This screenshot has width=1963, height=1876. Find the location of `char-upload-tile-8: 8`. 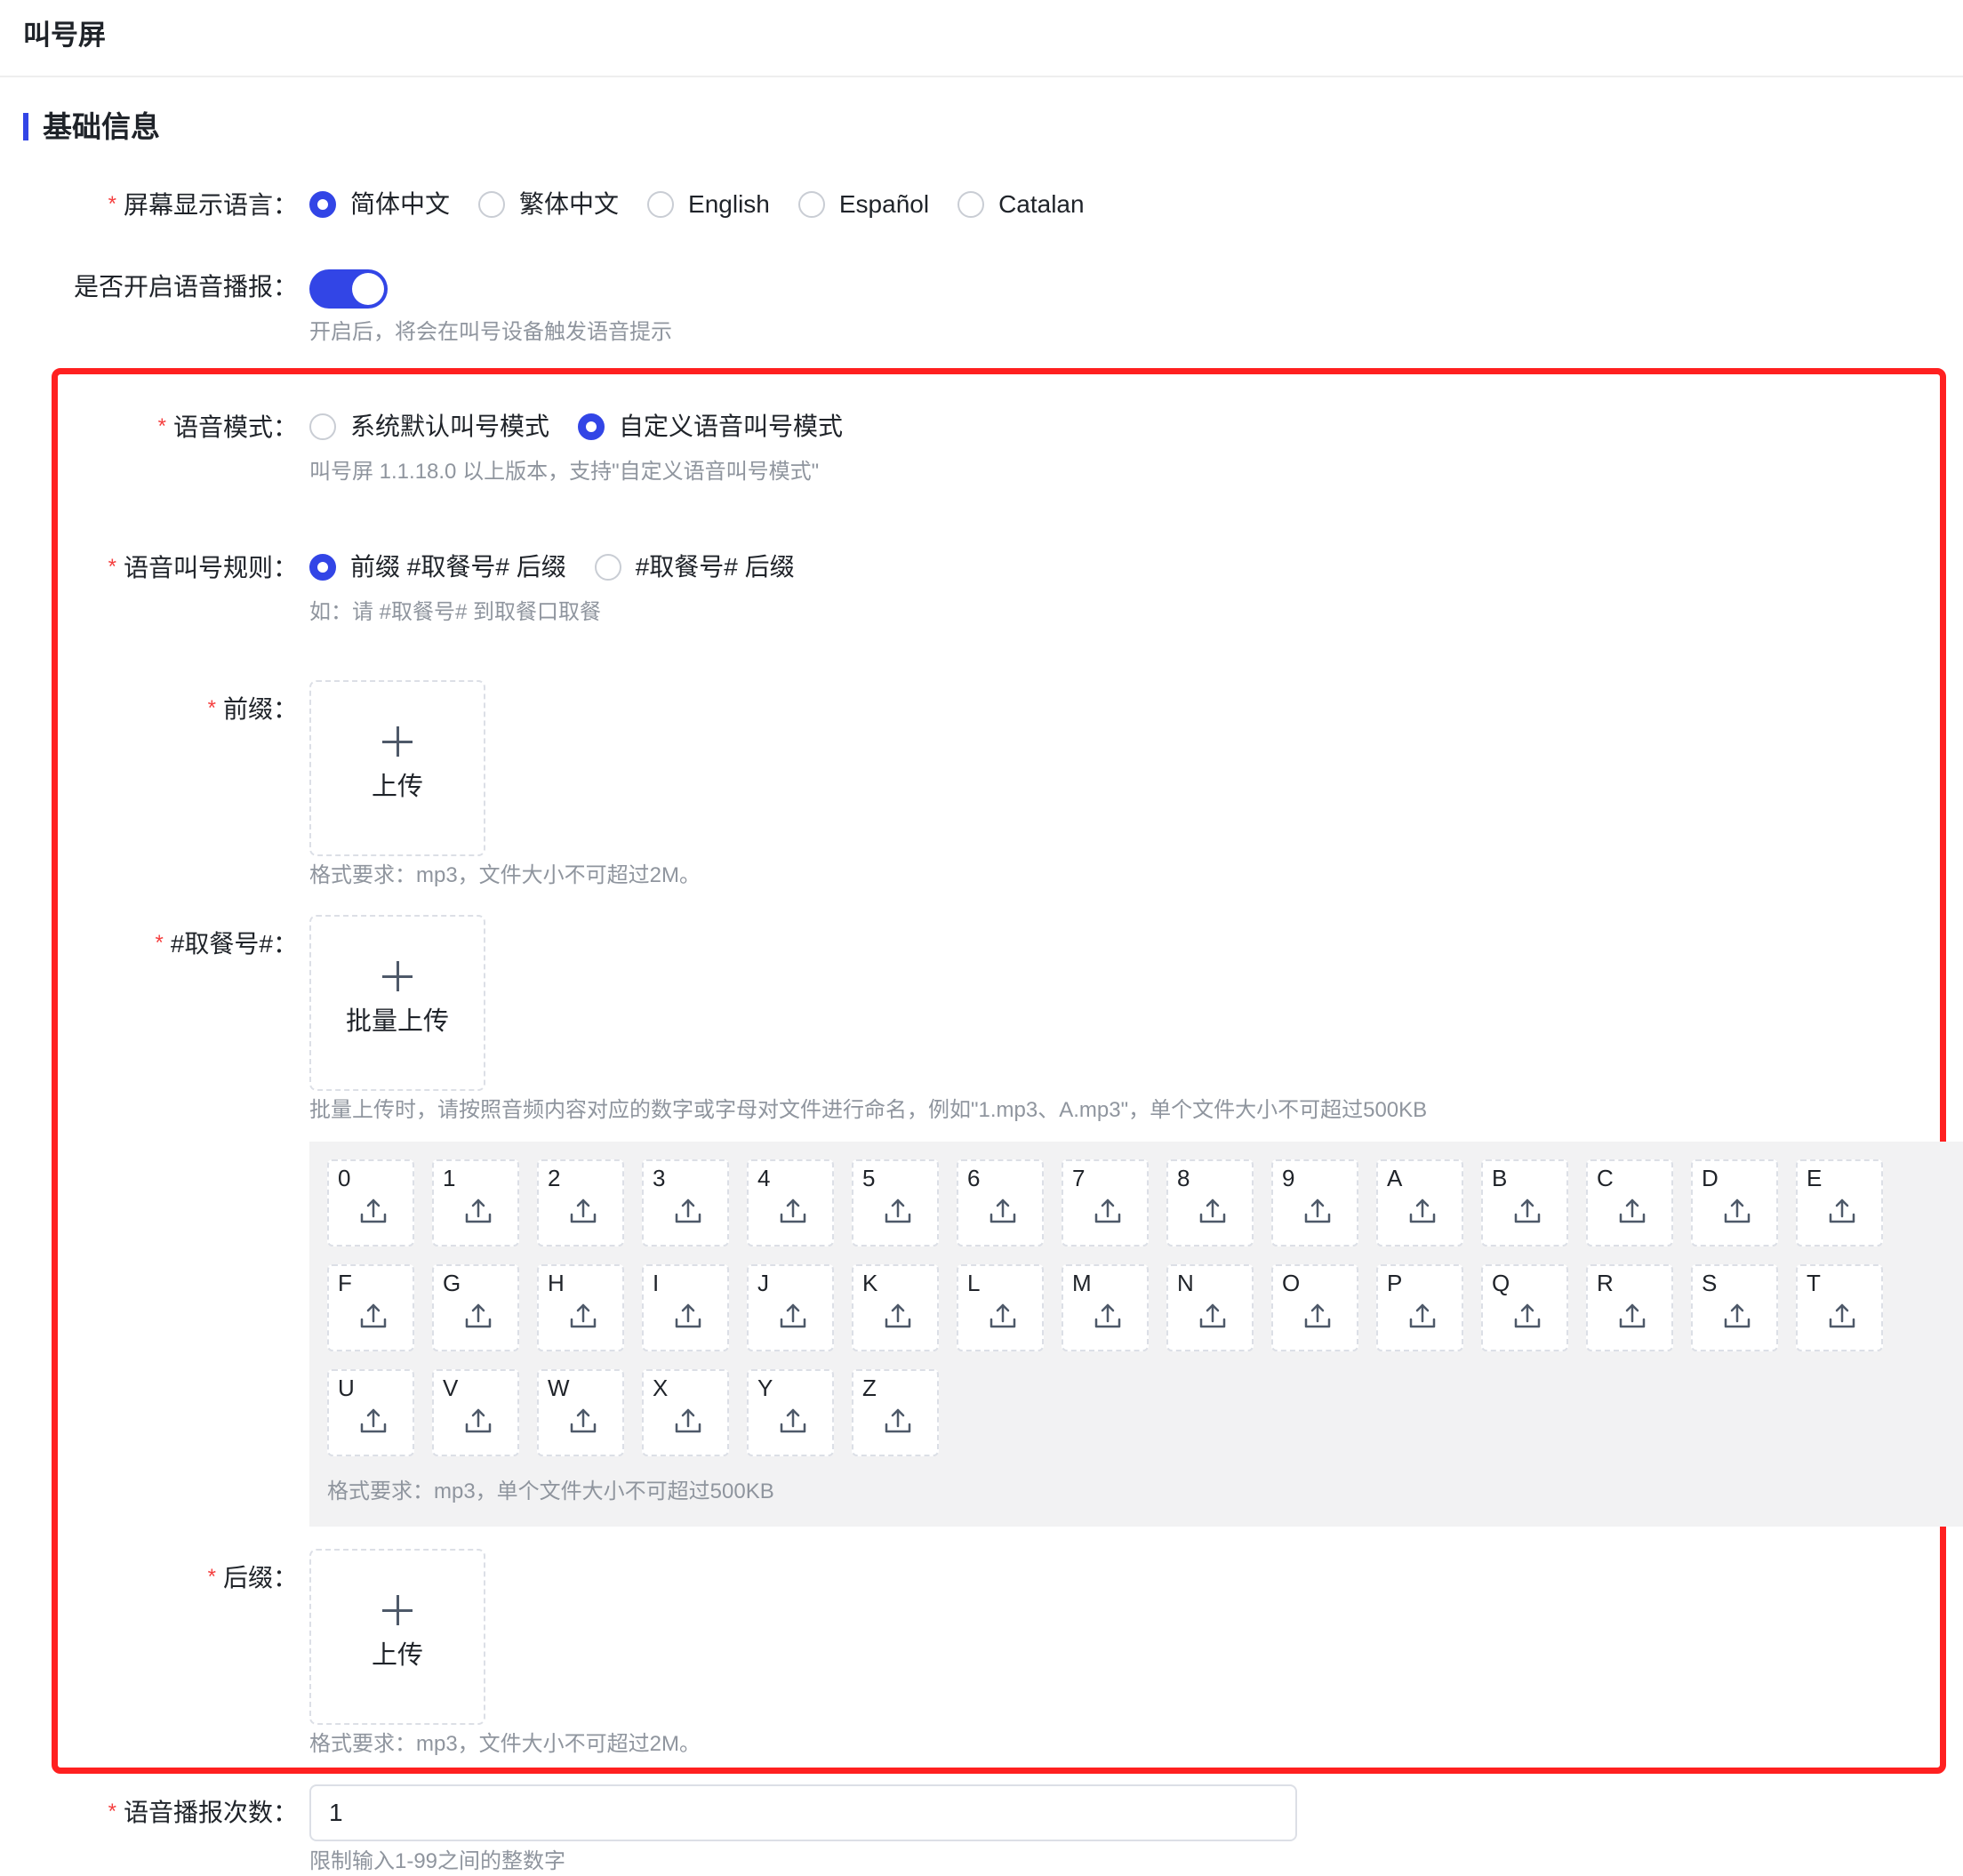

char-upload-tile-8: 8 is located at coordinates (1210, 1203).